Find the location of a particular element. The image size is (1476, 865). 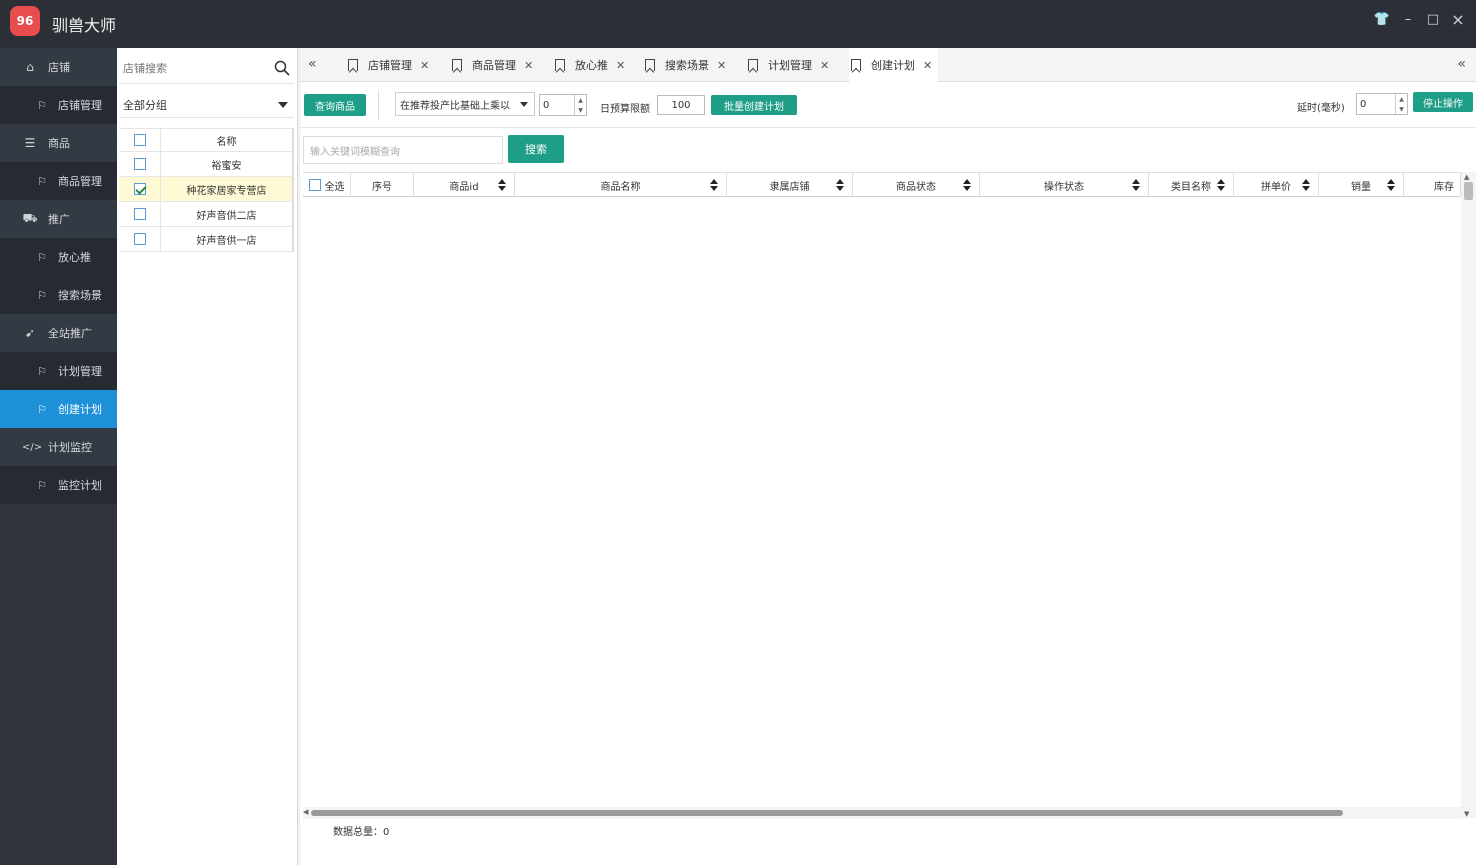

sidebar-item-10: </> 计划监控 is located at coordinates (58, 447).